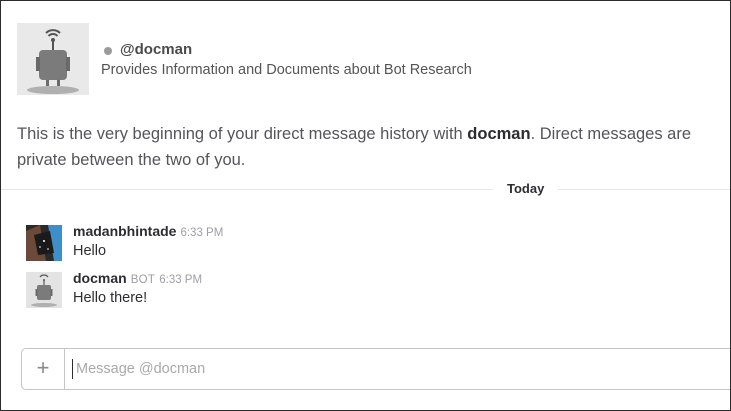 The height and width of the screenshot is (411, 731). What do you see at coordinates (498, 134) in the screenshot?
I see `intro-bot-name: docman` at bounding box center [498, 134].